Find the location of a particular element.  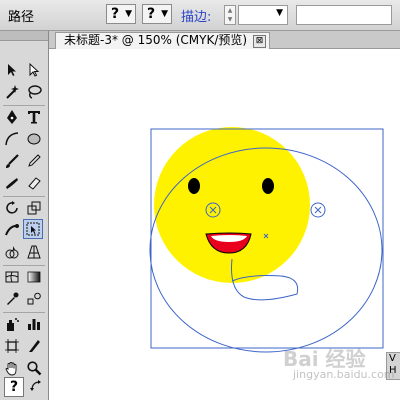

panel-grip is located at coordinates (24, 36).